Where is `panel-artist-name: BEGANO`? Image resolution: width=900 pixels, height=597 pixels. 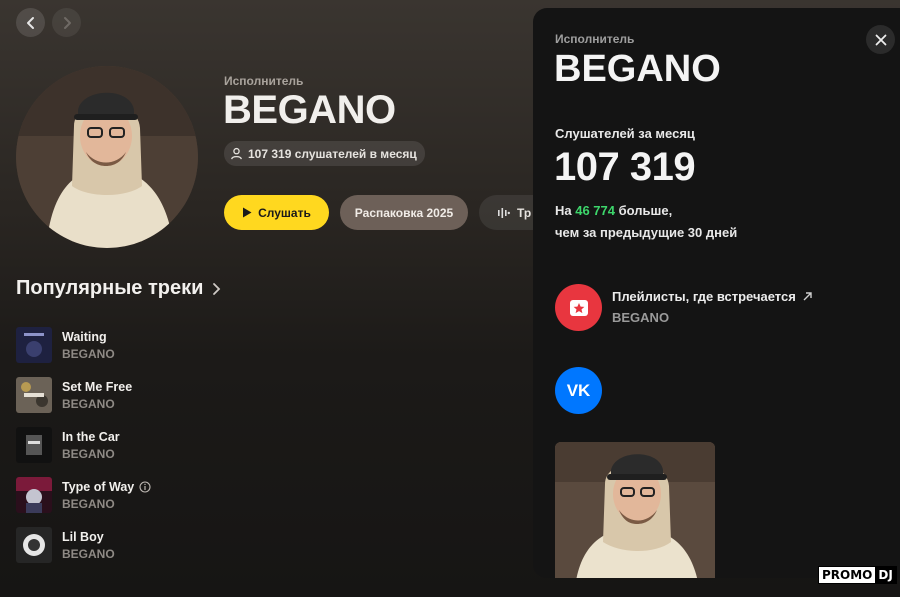 panel-artist-name: BEGANO is located at coordinates (637, 69).